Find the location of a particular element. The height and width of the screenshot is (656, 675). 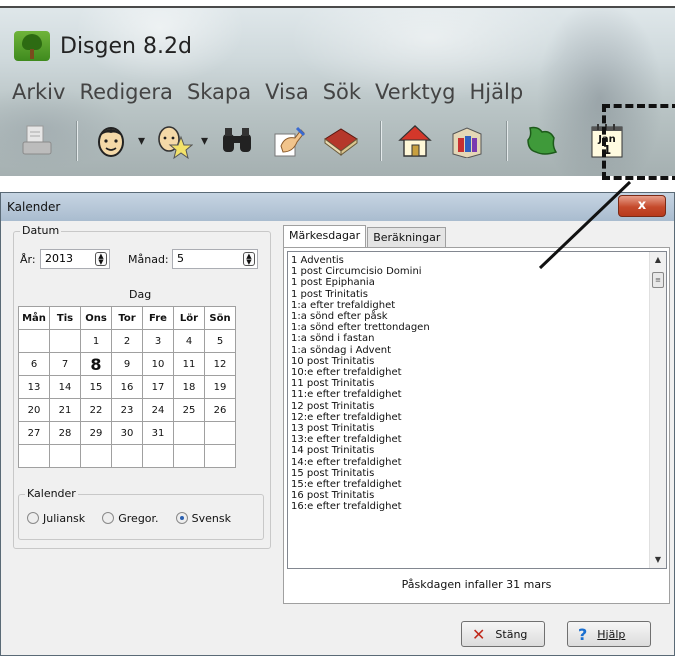

list-item: 1 post Trinitatis is located at coordinates (469, 294).